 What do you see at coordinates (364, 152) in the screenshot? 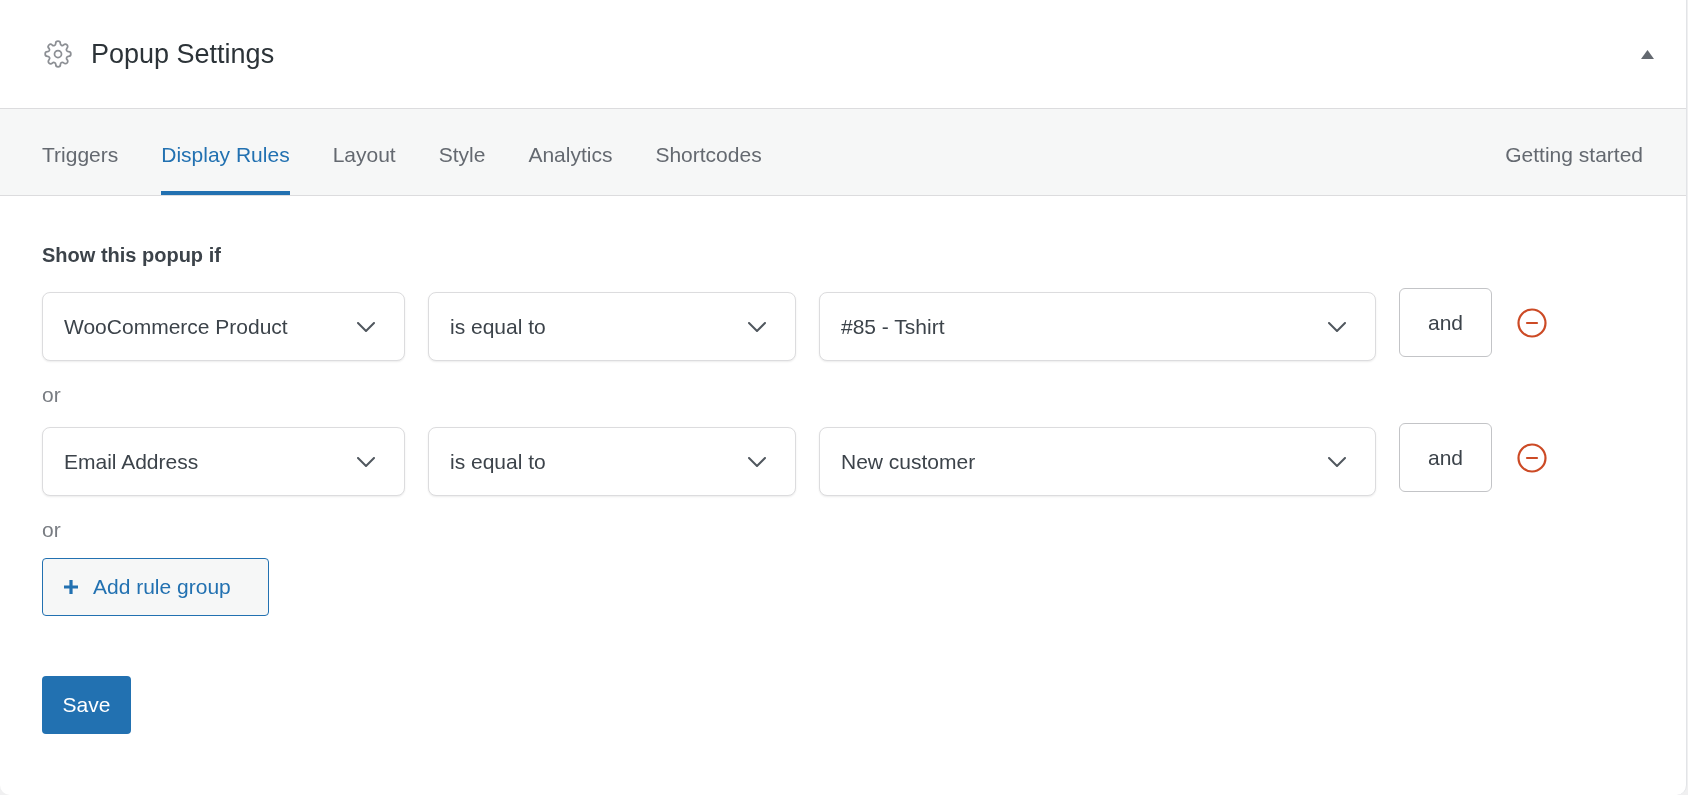
I see `tab: Layout` at bounding box center [364, 152].